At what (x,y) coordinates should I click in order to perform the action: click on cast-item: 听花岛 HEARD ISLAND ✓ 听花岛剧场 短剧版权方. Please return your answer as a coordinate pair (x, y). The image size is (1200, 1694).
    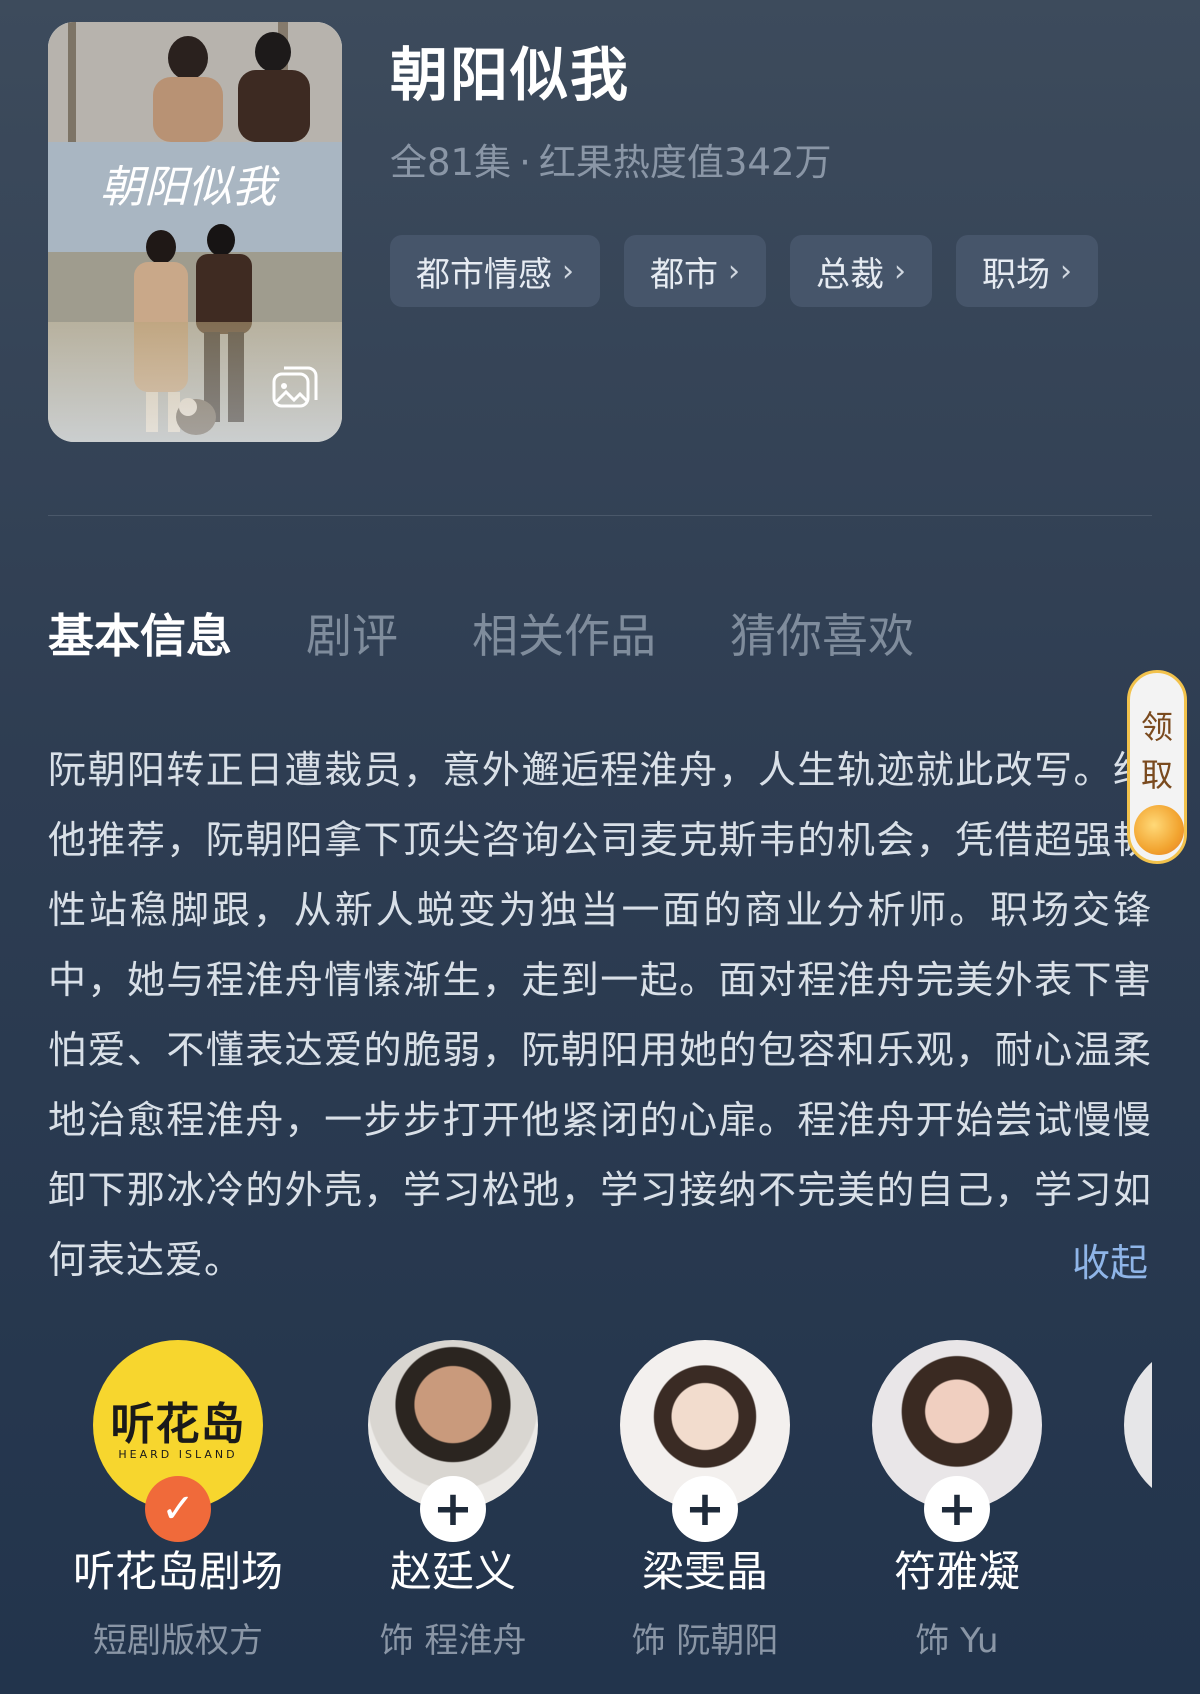
    Looking at the image, I should click on (178, 1501).